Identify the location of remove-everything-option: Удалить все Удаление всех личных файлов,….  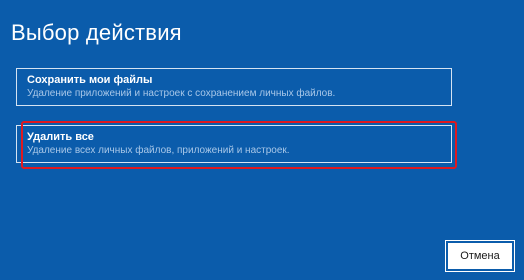
(234, 144).